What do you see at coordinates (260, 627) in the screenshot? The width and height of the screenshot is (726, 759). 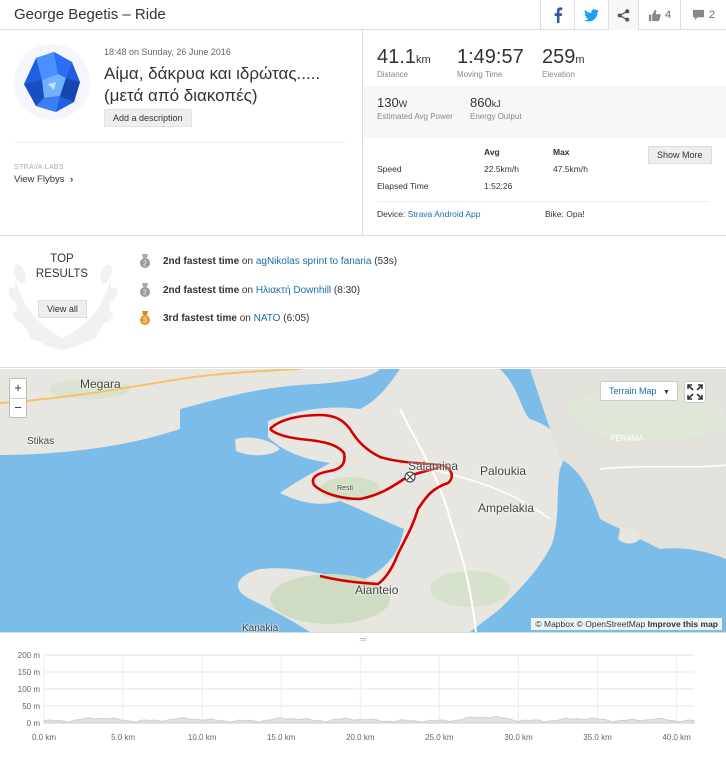 I see `place-label: Kanakia` at bounding box center [260, 627].